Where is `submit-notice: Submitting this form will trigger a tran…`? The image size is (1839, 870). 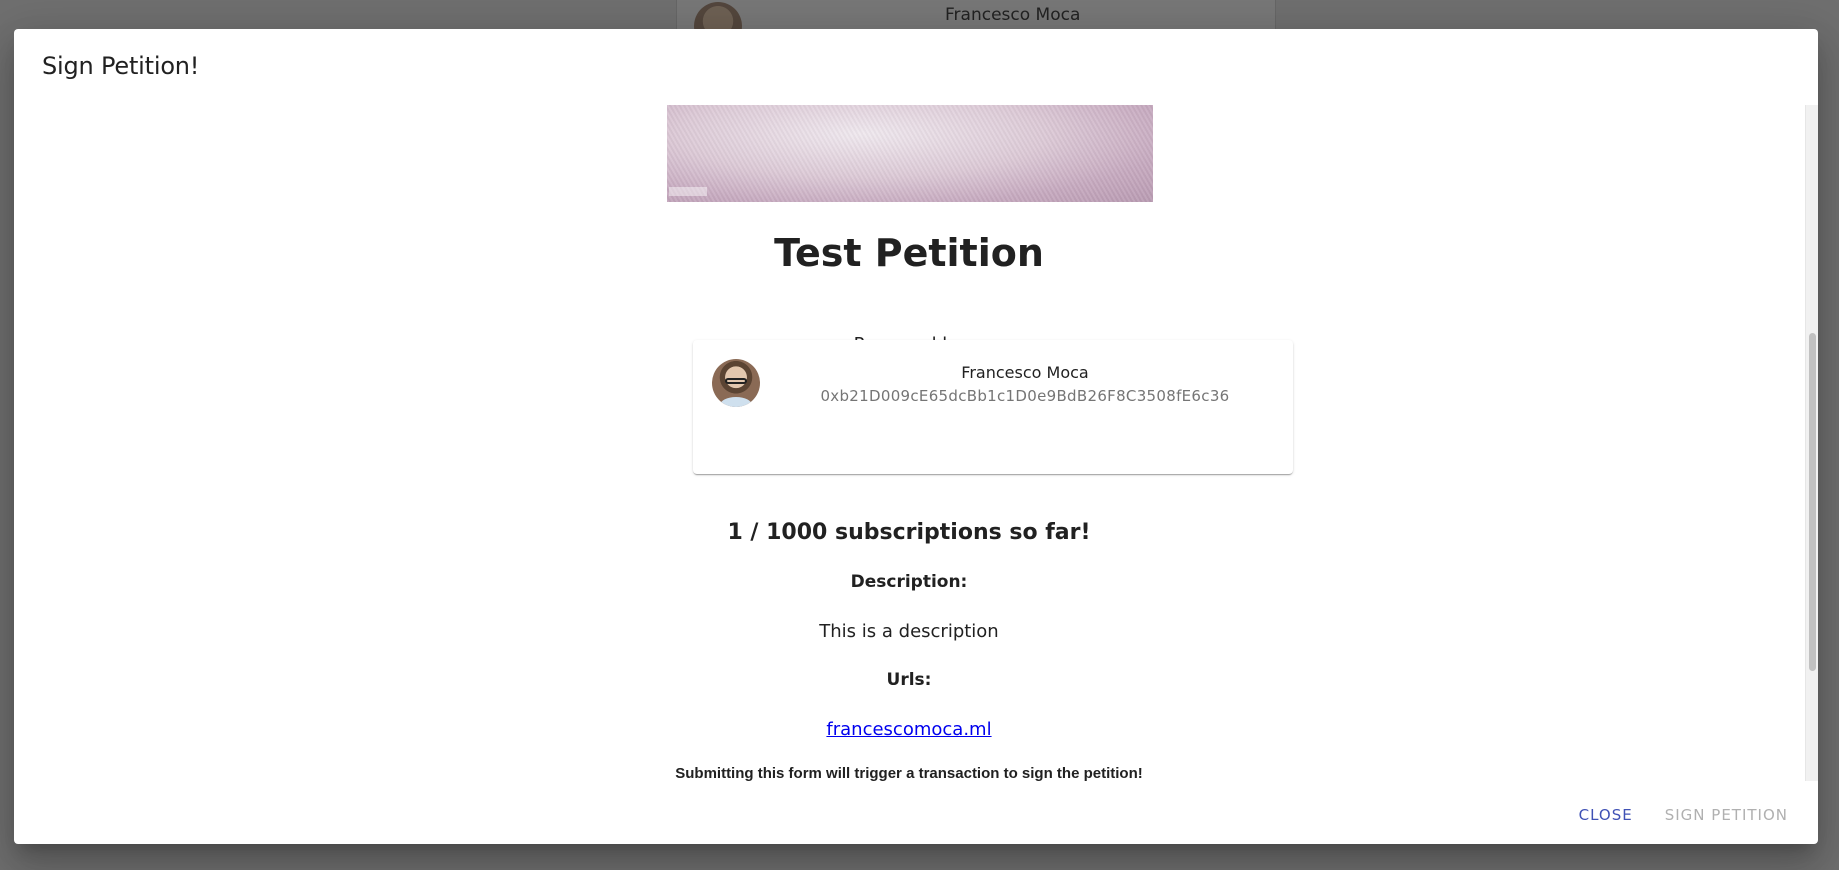
submit-notice: Submitting this form will trigger a tran… is located at coordinates (909, 773).